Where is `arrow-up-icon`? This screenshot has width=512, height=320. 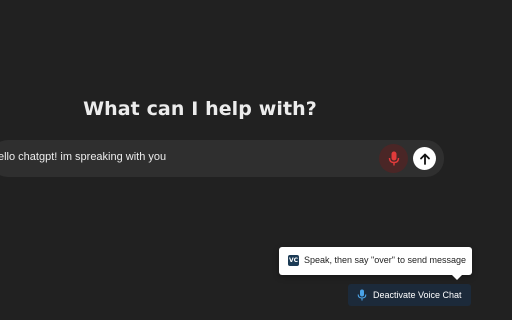
arrow-up-icon is located at coordinates (424, 159).